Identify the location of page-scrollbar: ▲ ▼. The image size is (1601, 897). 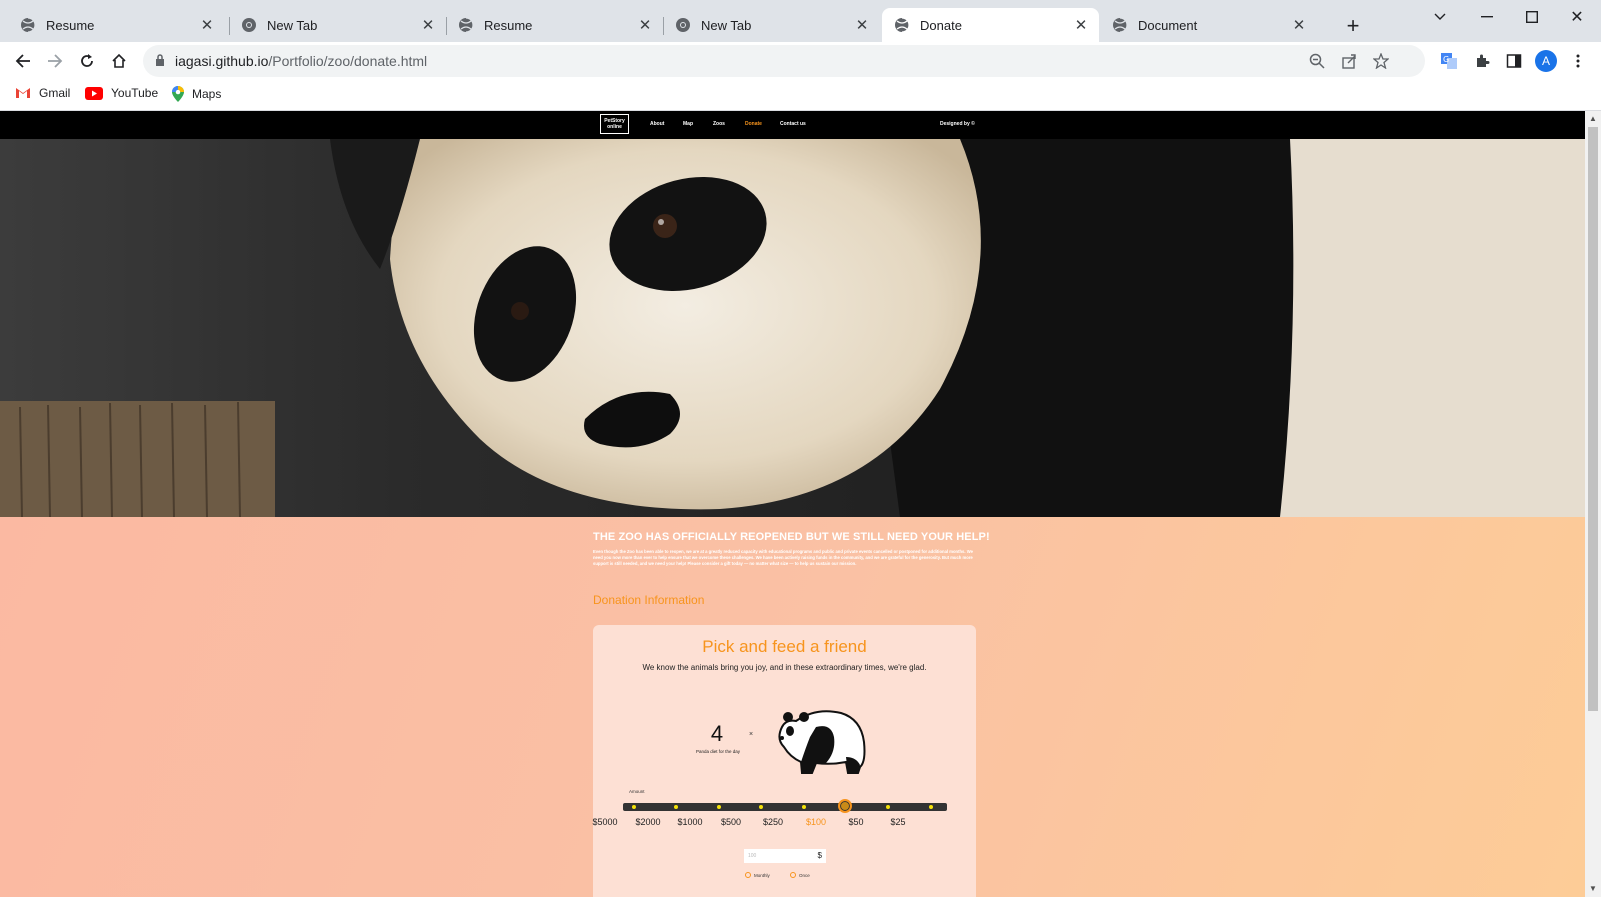
(1593, 504).